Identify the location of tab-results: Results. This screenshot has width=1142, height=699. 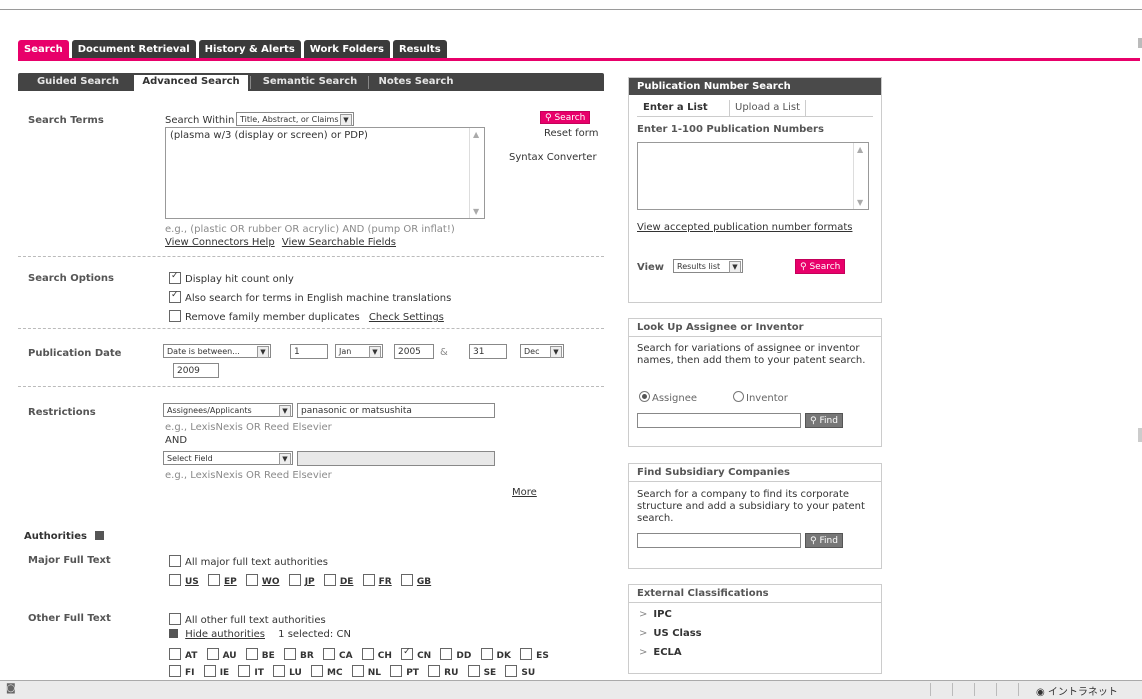
(419, 49).